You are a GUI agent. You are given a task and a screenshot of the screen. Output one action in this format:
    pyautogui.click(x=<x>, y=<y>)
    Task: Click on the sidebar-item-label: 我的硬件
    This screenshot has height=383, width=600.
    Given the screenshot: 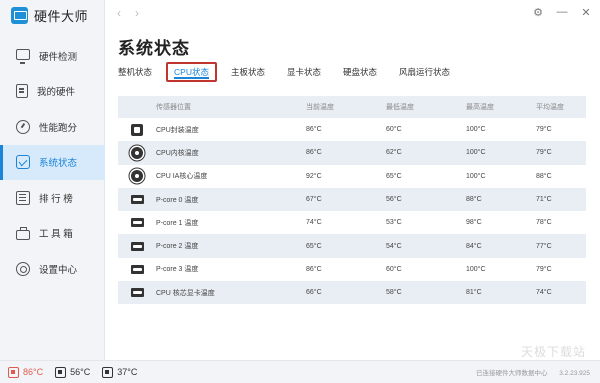 What is the action you would take?
    pyautogui.click(x=56, y=93)
    